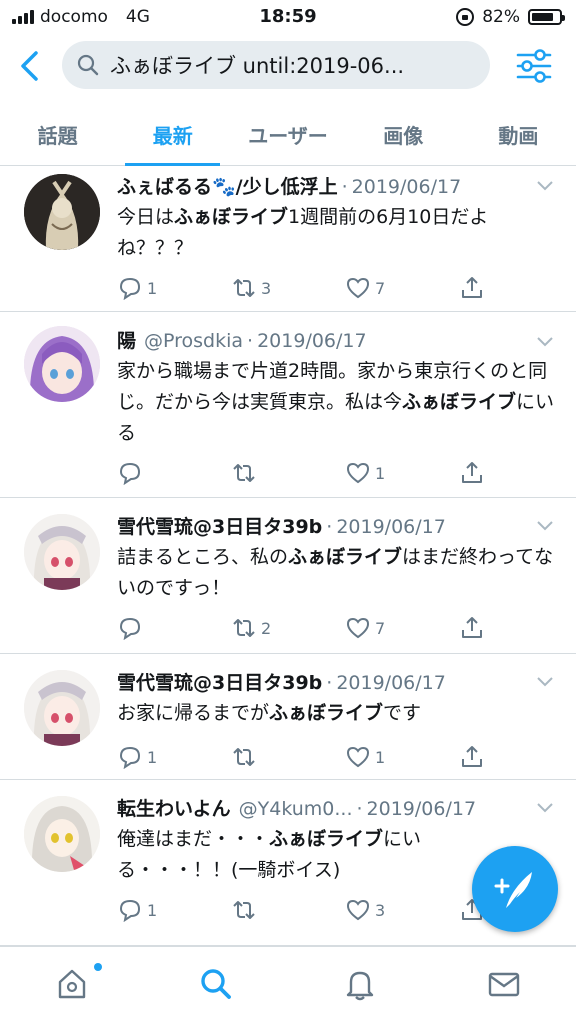 This screenshot has width=576, height=1024. Describe the element at coordinates (288, 288) in the screenshot. I see `retweet-button: 3` at that location.